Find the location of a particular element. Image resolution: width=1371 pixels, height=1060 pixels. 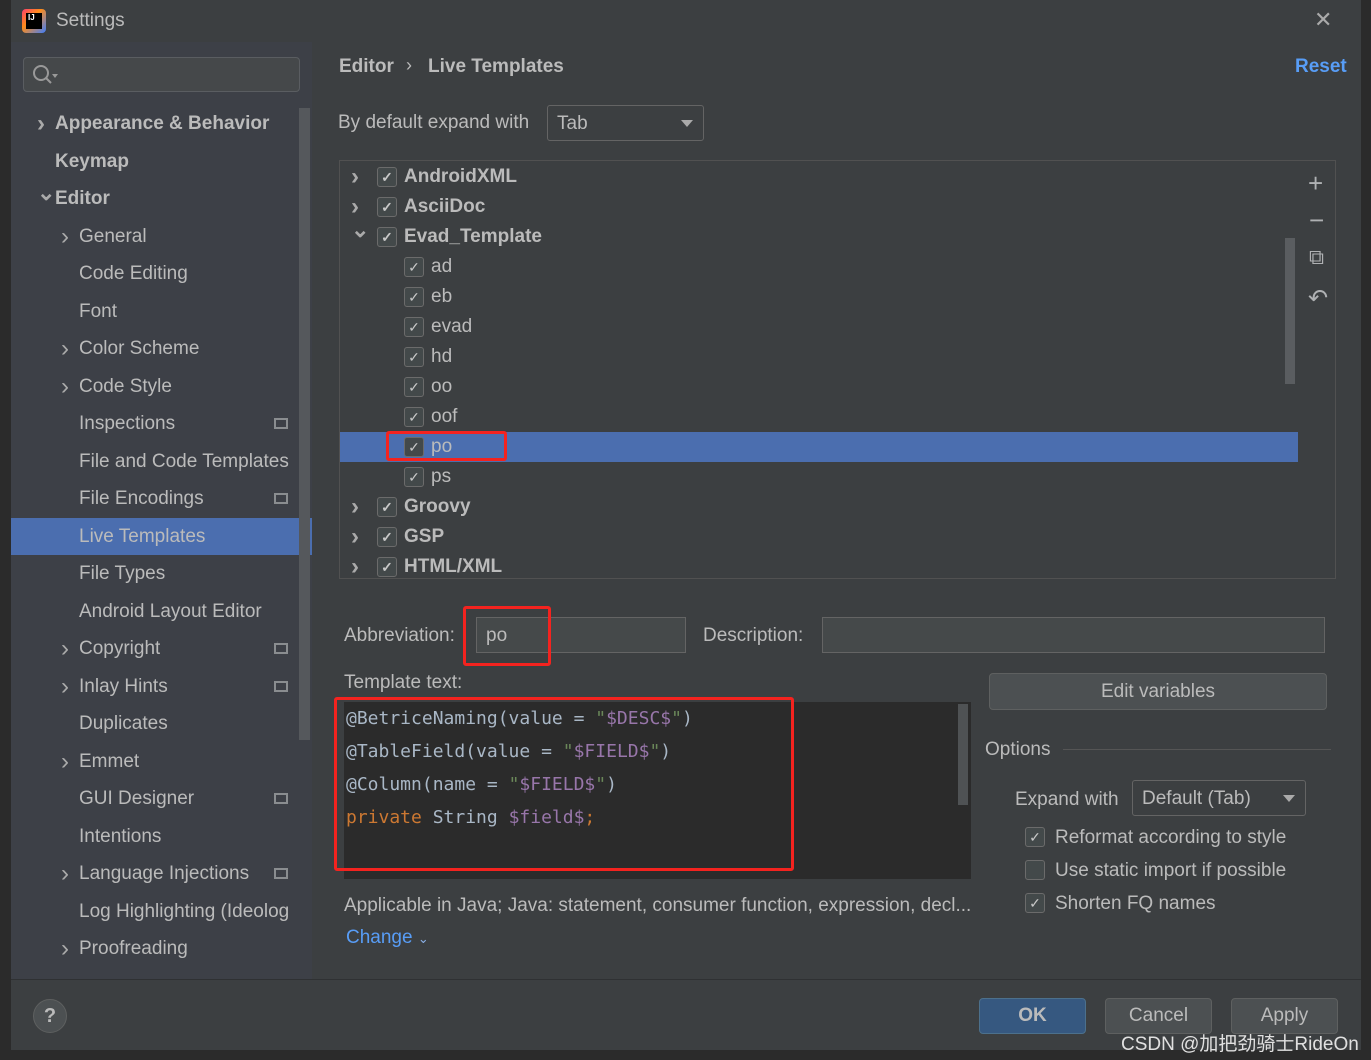

sidebar-item: › Proofreading is located at coordinates (156, 948).